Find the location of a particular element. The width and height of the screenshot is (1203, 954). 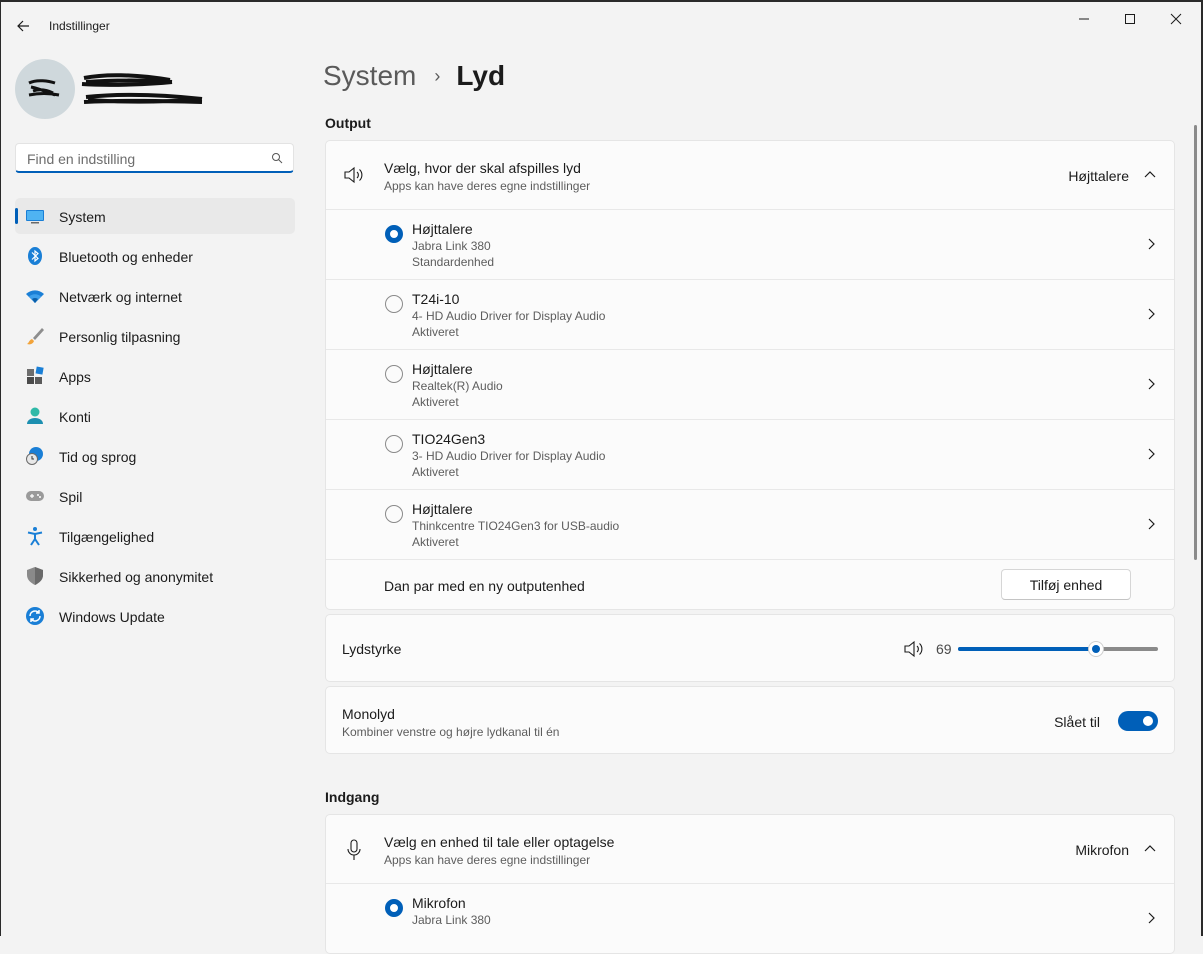

minimize-icon is located at coordinates (1084, 19).